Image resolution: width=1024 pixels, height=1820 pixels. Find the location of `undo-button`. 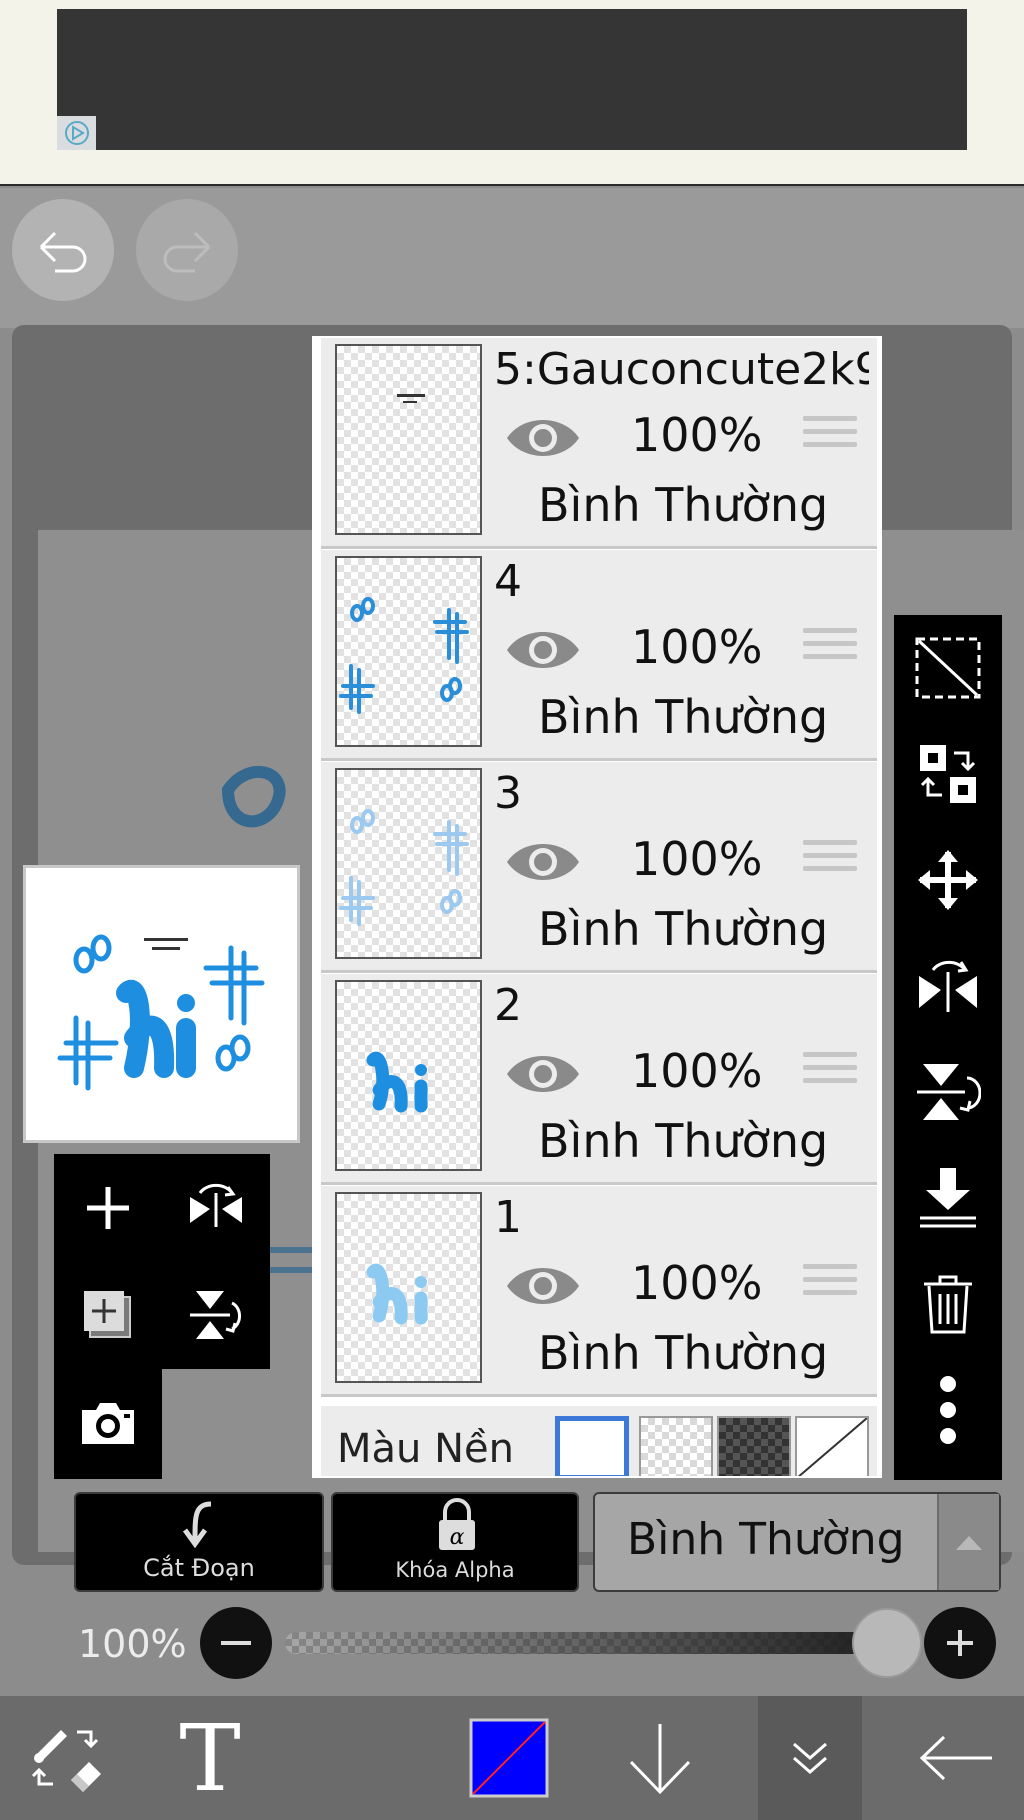

undo-button is located at coordinates (63, 250).